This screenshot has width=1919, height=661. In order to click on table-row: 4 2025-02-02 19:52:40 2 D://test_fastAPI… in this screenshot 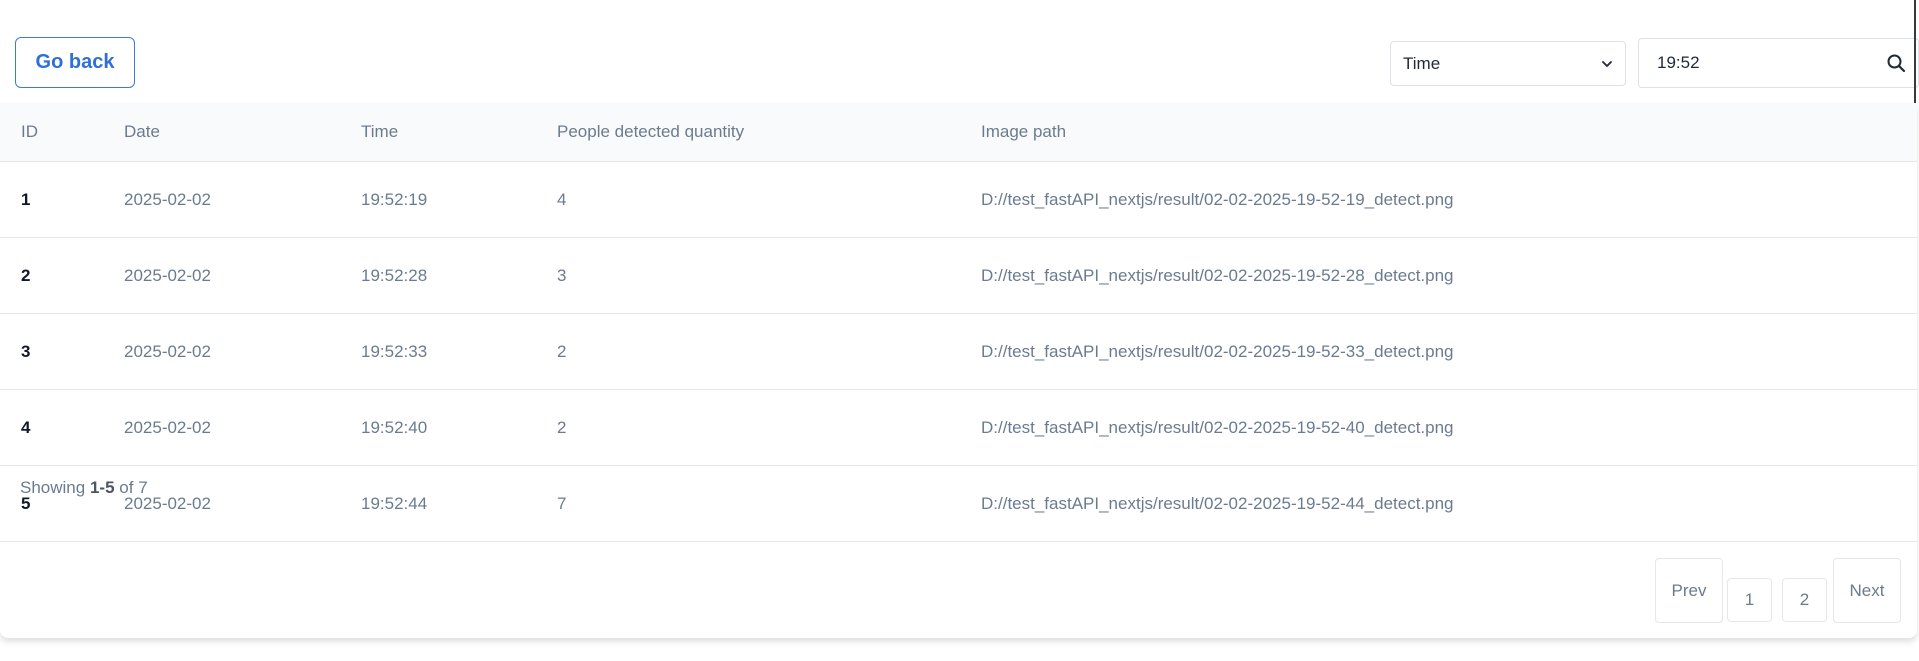, I will do `click(958, 428)`.